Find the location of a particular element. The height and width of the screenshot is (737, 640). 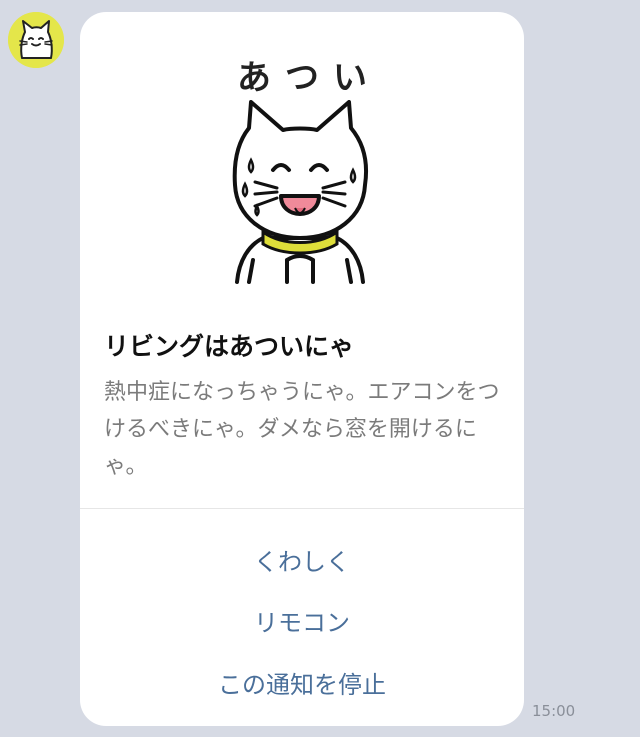

remote-control-button: リモコン is located at coordinates (302, 620).